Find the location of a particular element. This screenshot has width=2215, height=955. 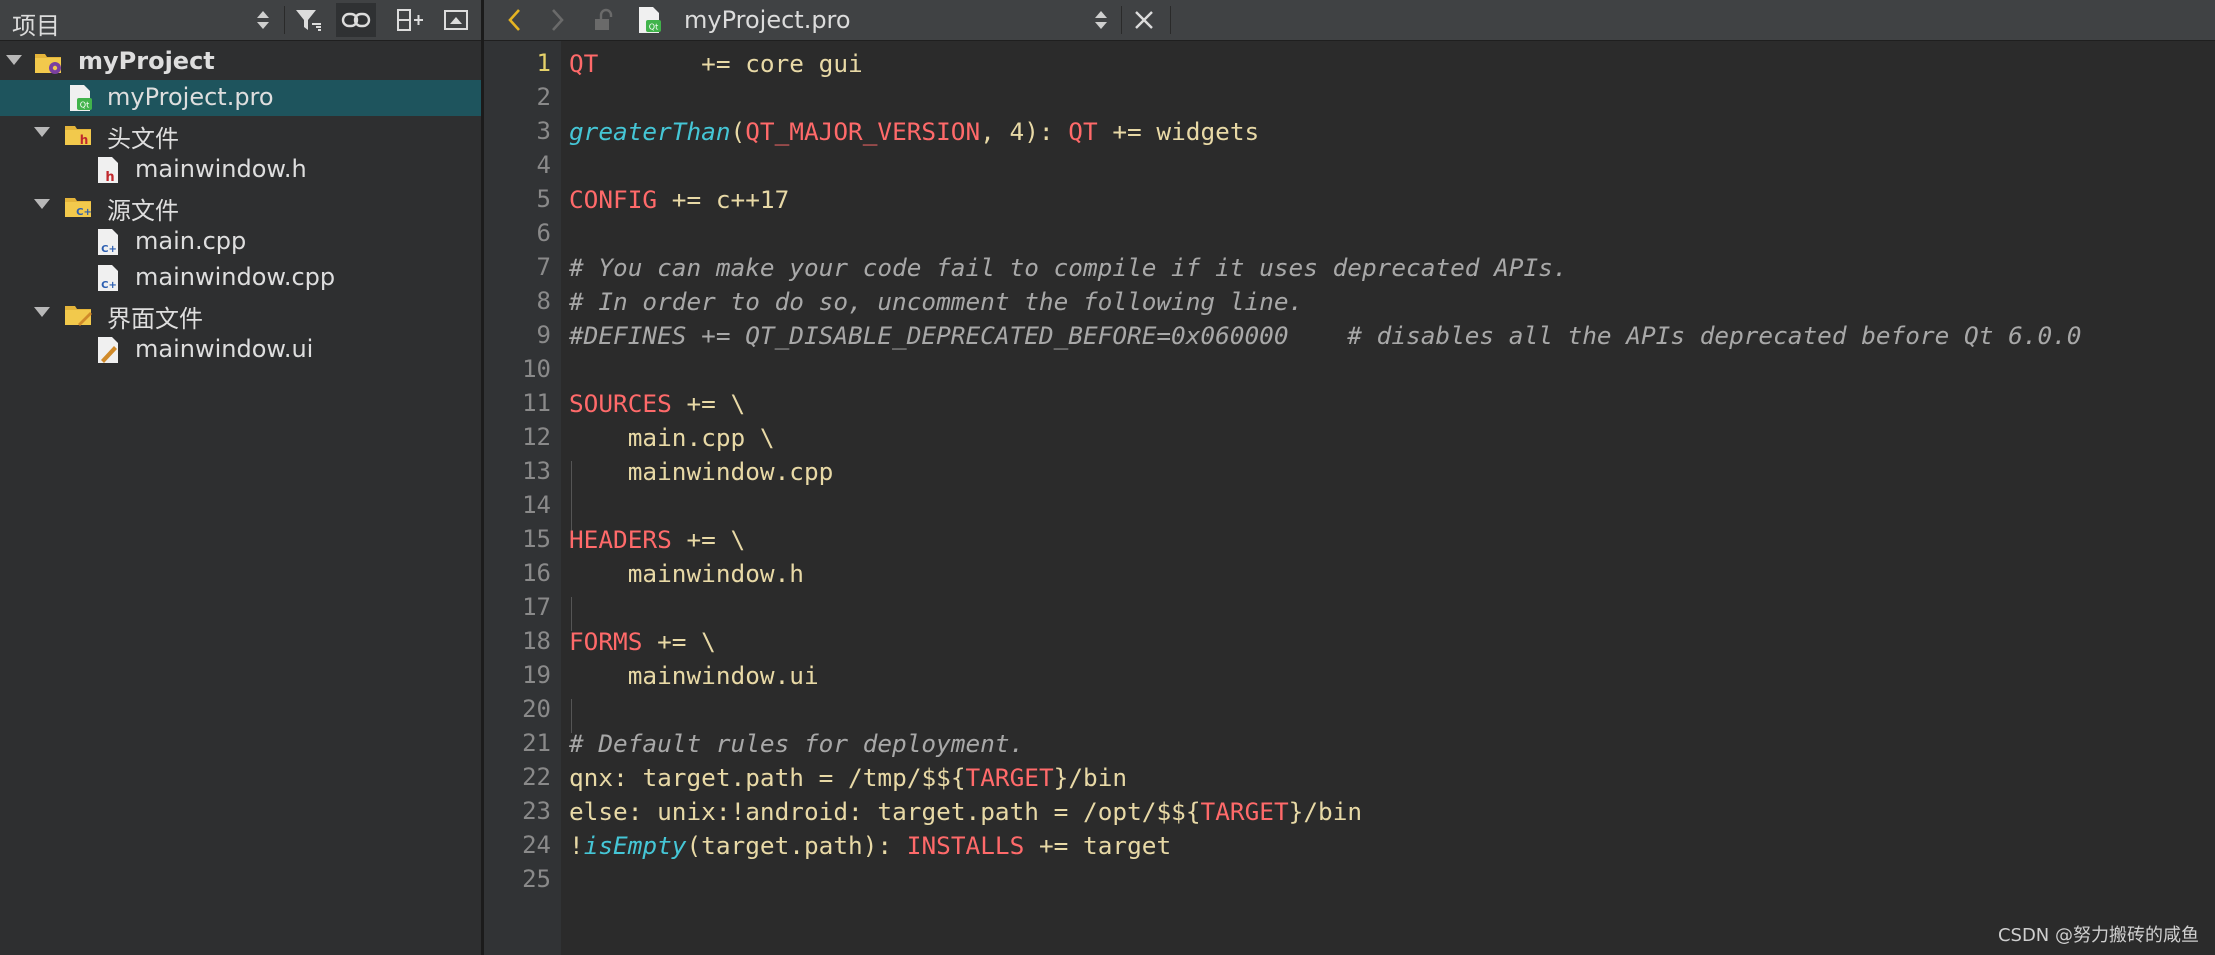

tree-item-mainwindow-cpp: C+ mainwindow.cpp is located at coordinates (240, 278).